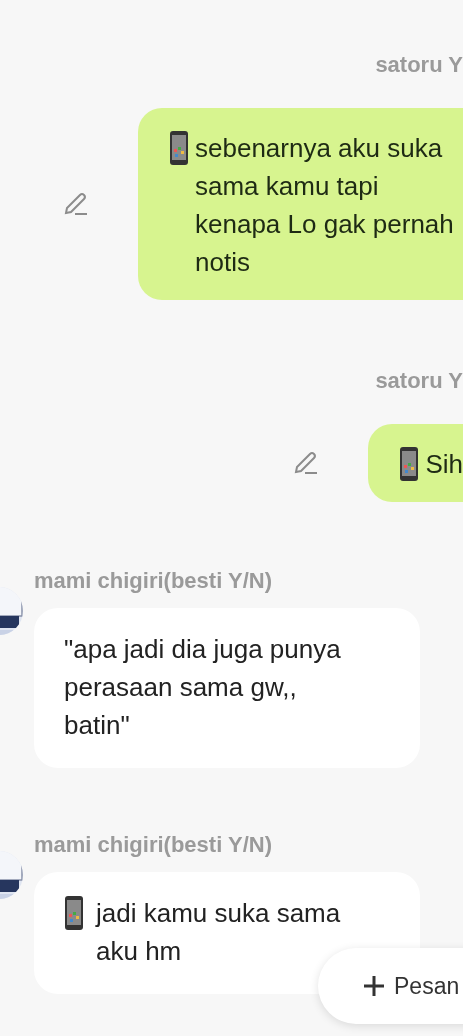 The height and width of the screenshot is (1036, 463). What do you see at coordinates (374, 986) in the screenshot?
I see `plus-icon` at bounding box center [374, 986].